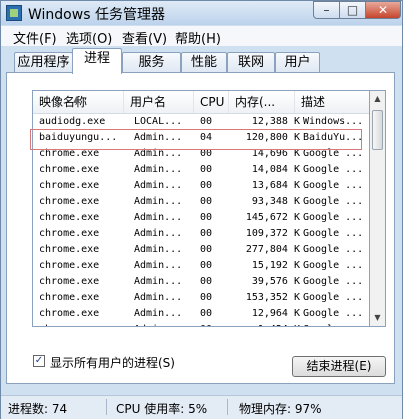  What do you see at coordinates (97, 61) in the screenshot?
I see `tab-processes: 进程` at bounding box center [97, 61].